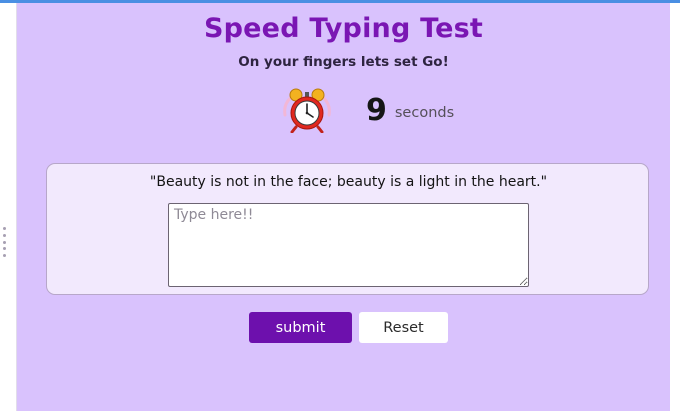 The width and height of the screenshot is (680, 411). What do you see at coordinates (348, 245) in the screenshot?
I see `typing-input` at bounding box center [348, 245].